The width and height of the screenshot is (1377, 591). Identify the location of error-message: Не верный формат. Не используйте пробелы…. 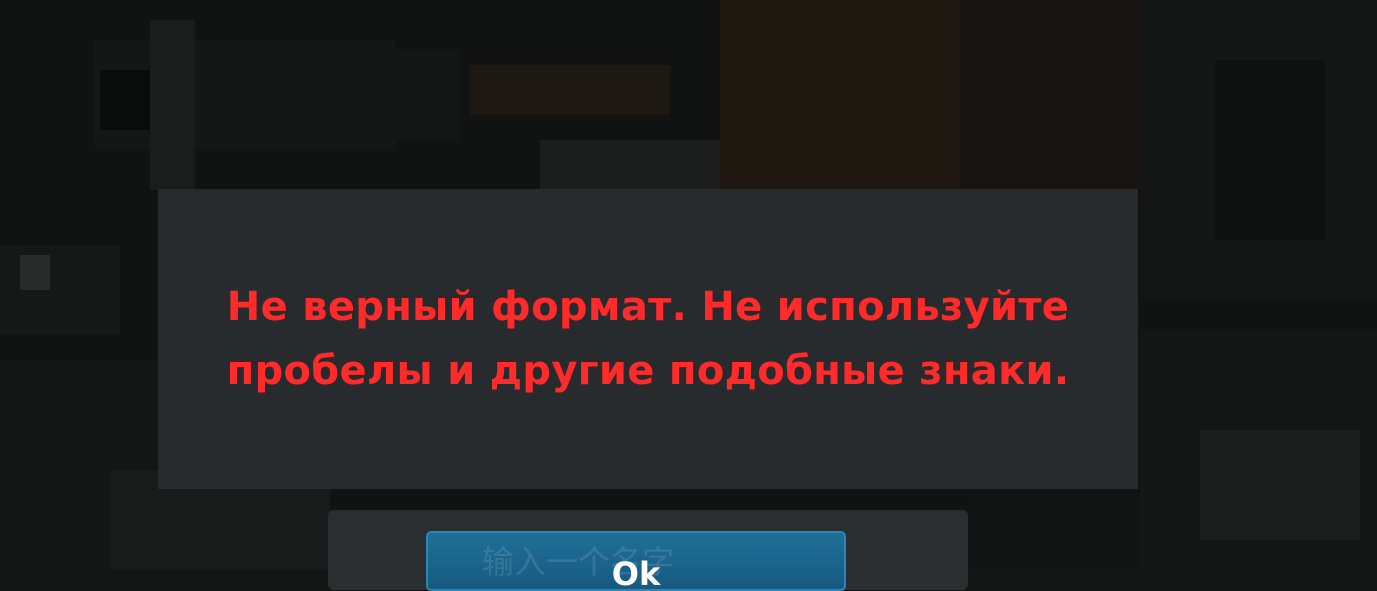
(648, 339).